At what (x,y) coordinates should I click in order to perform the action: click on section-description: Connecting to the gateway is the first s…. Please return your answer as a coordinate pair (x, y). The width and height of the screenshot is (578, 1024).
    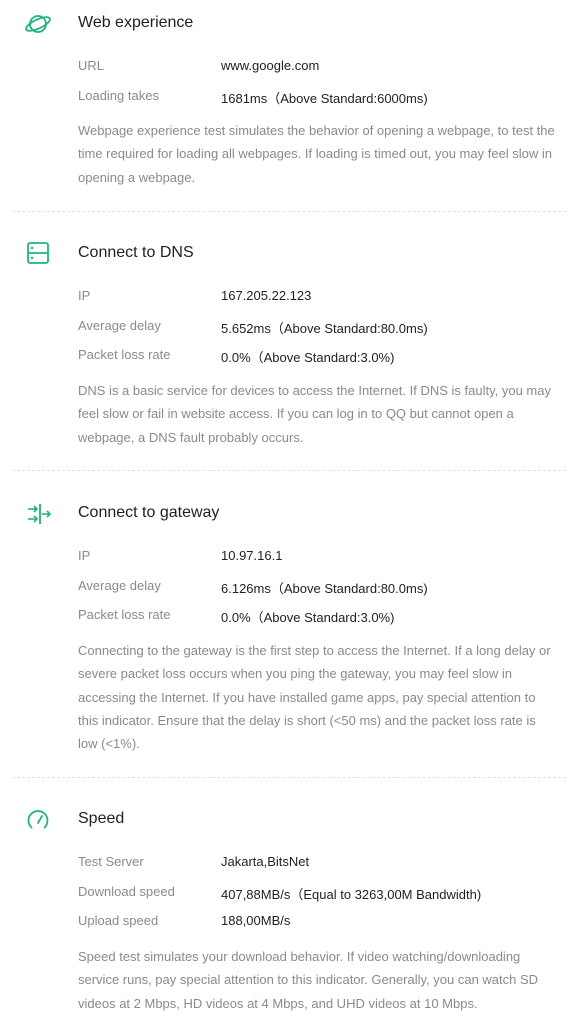
    Looking at the image, I should click on (314, 697).